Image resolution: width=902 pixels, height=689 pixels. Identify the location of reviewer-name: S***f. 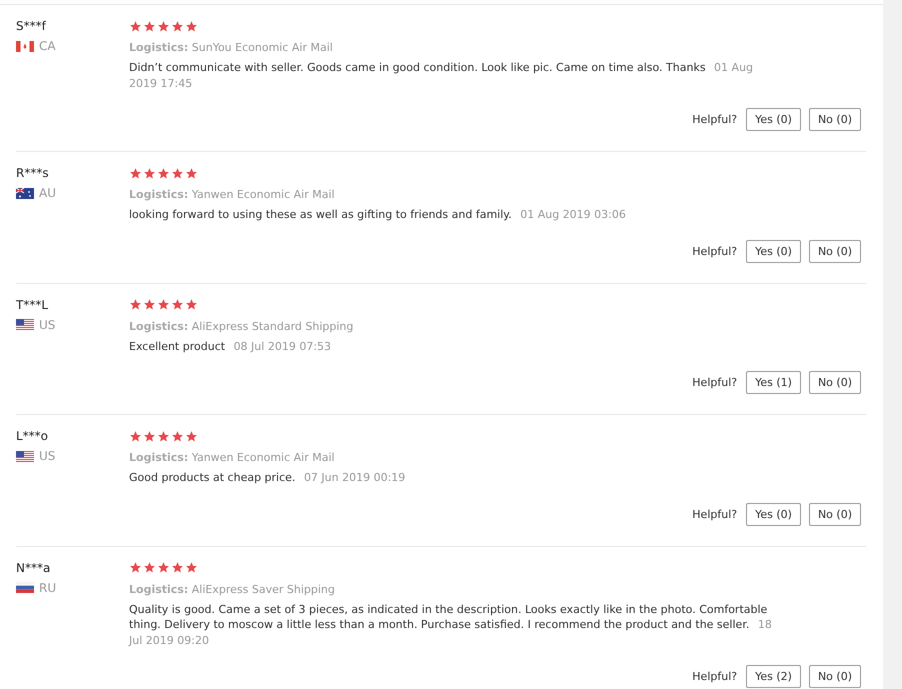
(32, 26).